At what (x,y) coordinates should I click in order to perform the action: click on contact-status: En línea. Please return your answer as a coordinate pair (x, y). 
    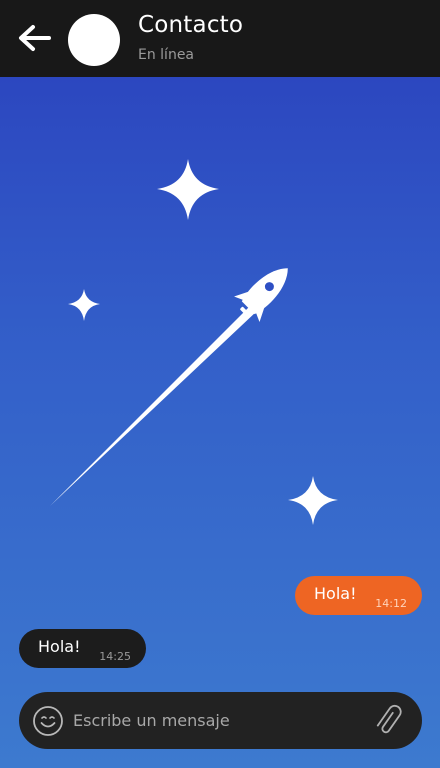
    Looking at the image, I should click on (166, 55).